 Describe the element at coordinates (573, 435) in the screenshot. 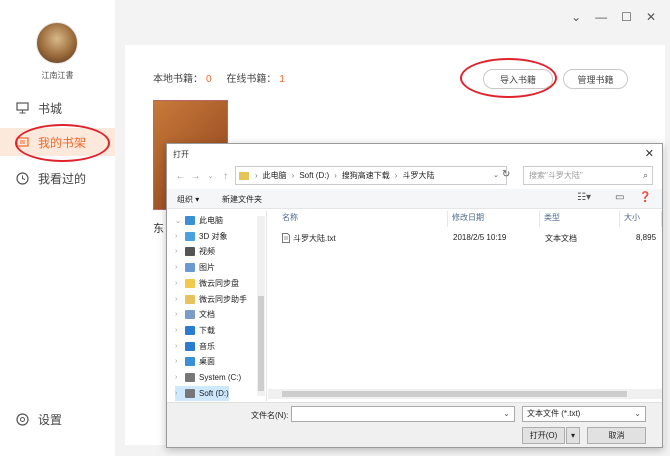

I see `open-dropdown-button: ▾` at that location.